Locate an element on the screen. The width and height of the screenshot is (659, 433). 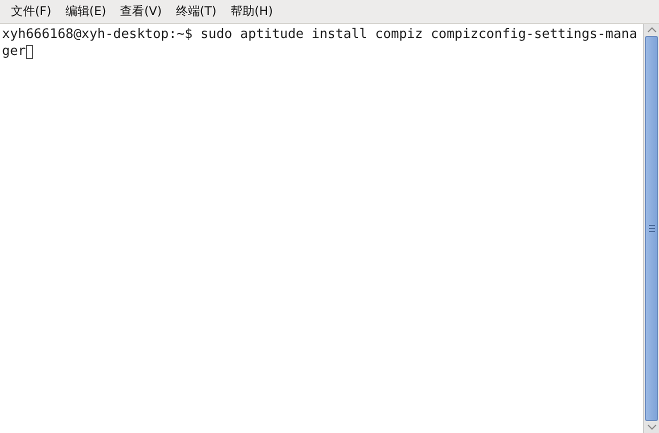
menu-item: 查看(V) is located at coordinates (141, 11).